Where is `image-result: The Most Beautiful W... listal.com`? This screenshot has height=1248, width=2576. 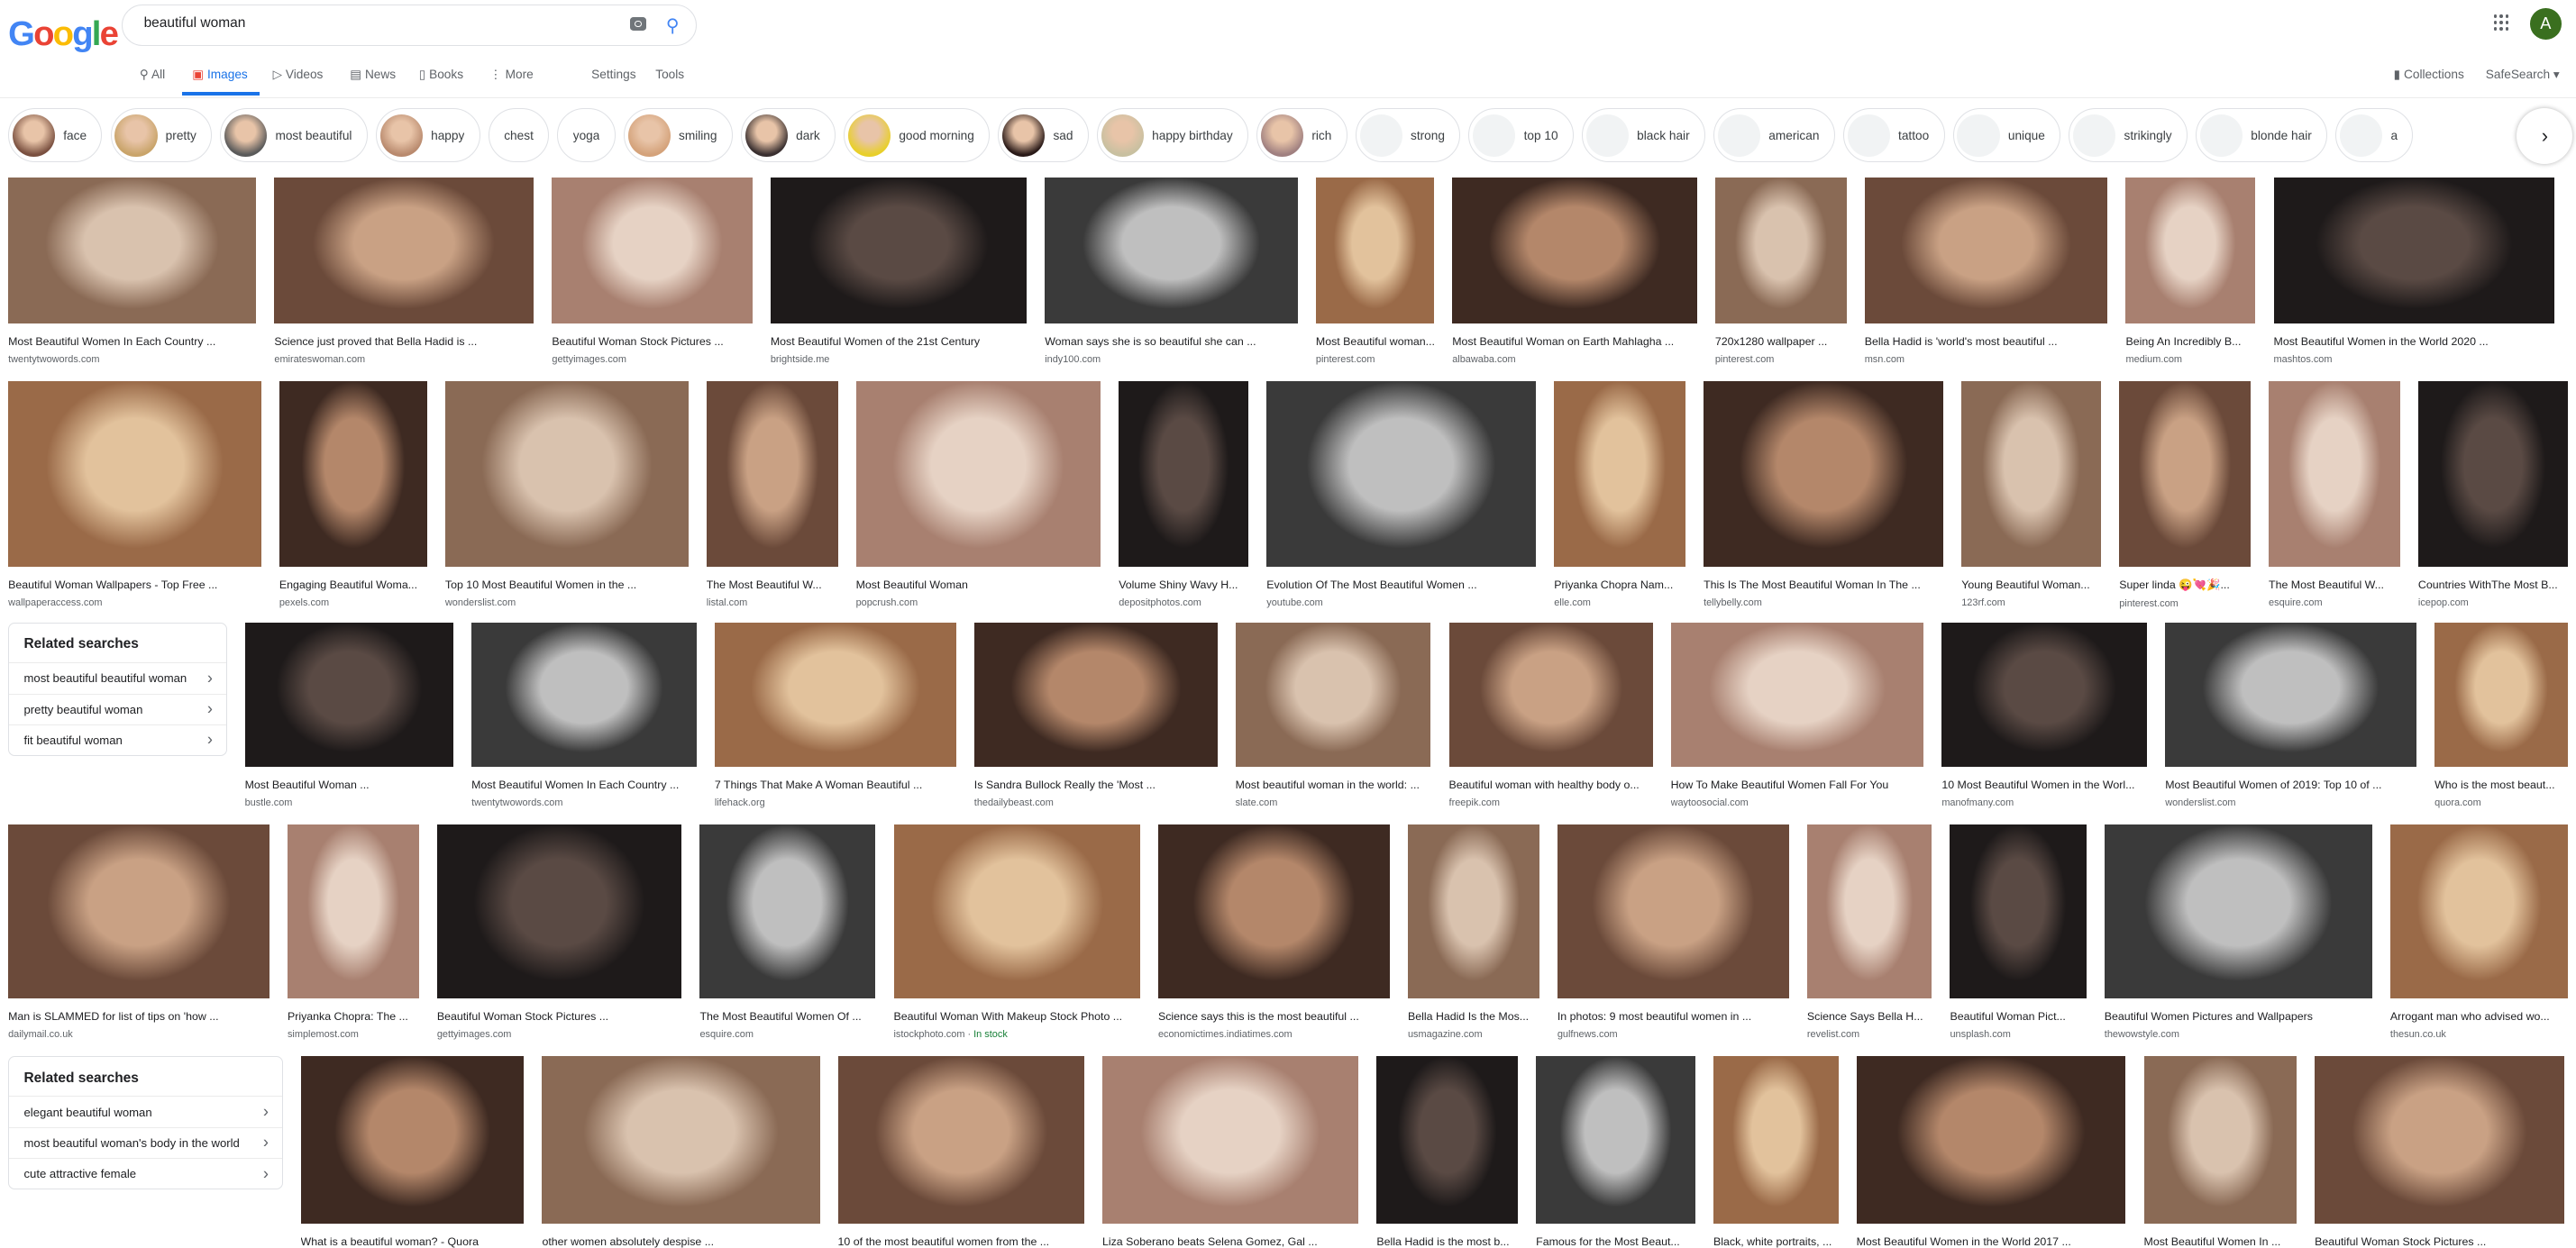
image-result: The Most Beautiful W... listal.com is located at coordinates (772, 494).